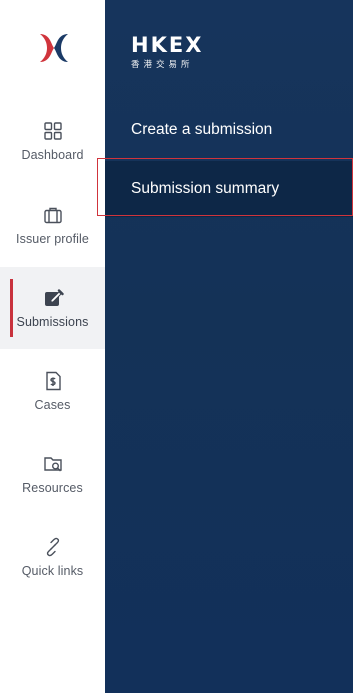  What do you see at coordinates (53, 381) in the screenshot?
I see `document-dollar-icon` at bounding box center [53, 381].